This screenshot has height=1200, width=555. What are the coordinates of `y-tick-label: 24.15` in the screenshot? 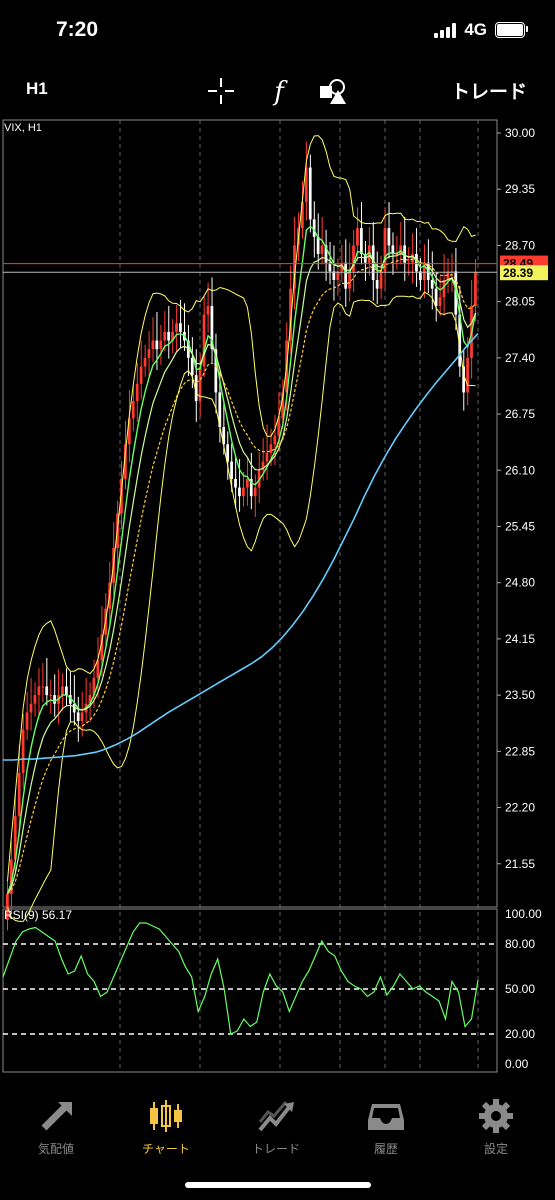 It's located at (520, 639).